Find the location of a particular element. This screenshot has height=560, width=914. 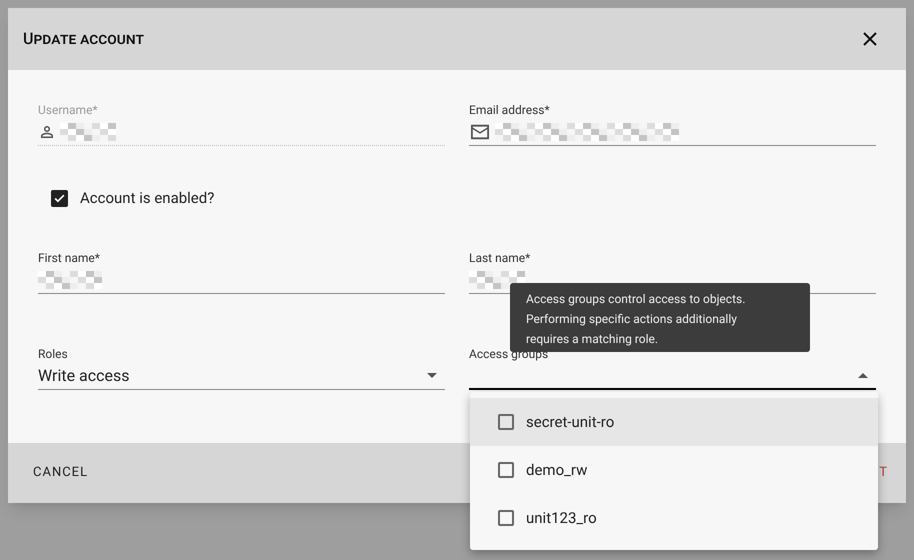

option-label: demo_rw is located at coordinates (557, 470).